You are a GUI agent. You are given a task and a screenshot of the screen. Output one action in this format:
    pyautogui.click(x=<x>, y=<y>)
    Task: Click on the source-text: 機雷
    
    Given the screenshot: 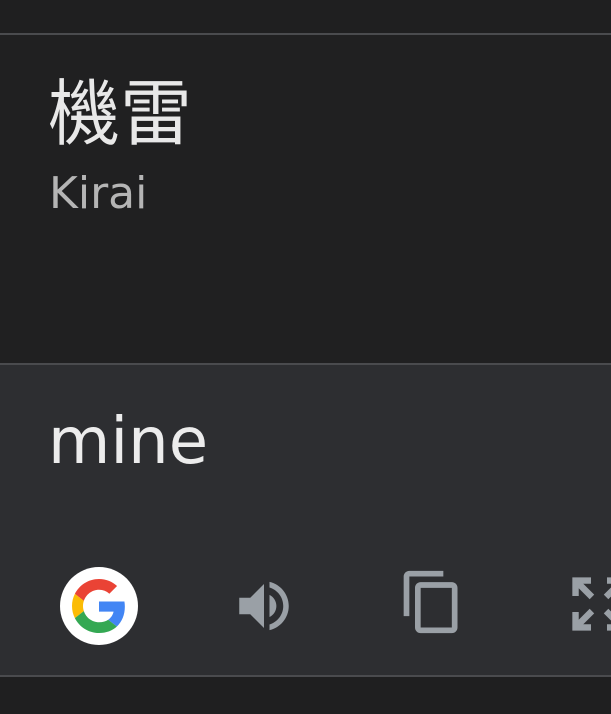 What is the action you would take?
    pyautogui.click(x=120, y=114)
    